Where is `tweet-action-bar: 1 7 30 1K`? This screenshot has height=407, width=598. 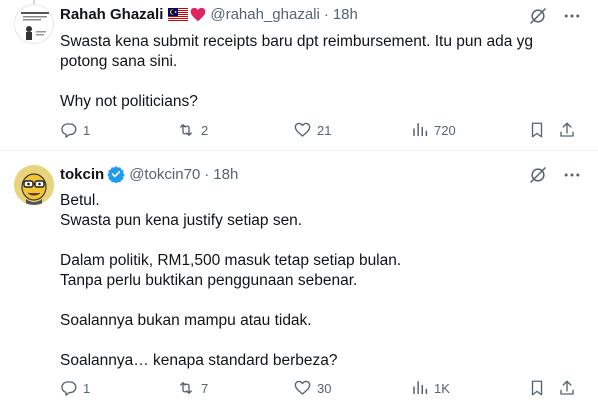
tweet-action-bar: 1 7 30 1K is located at coordinates (320, 389).